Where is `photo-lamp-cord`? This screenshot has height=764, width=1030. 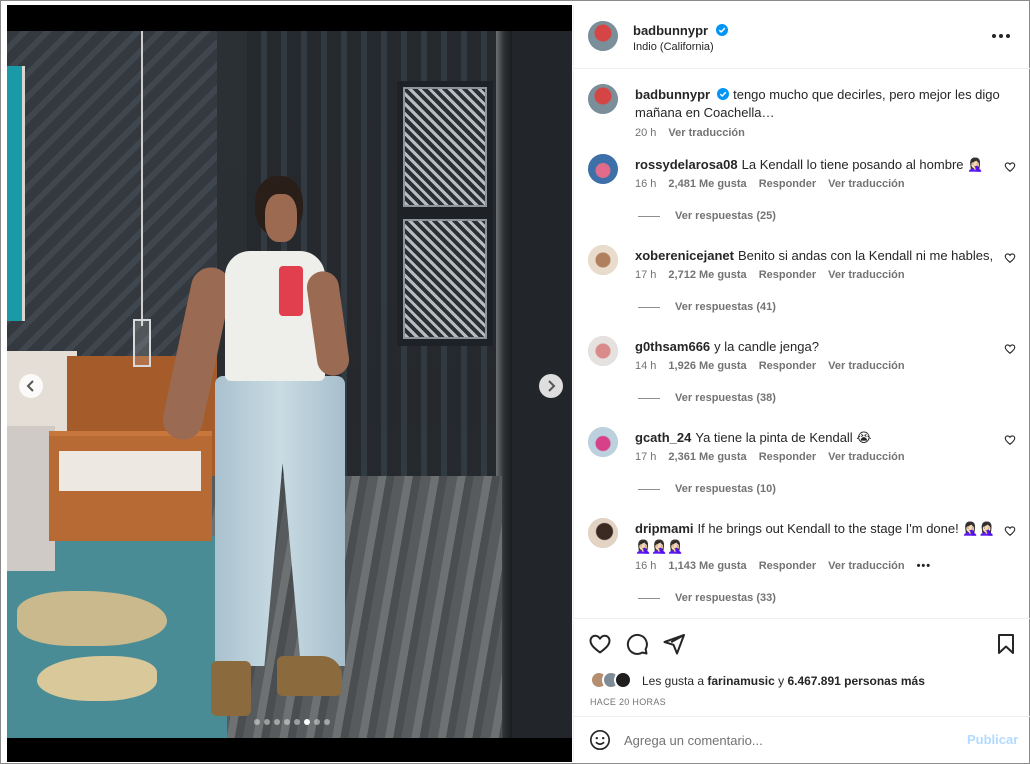 photo-lamp-cord is located at coordinates (142, 178).